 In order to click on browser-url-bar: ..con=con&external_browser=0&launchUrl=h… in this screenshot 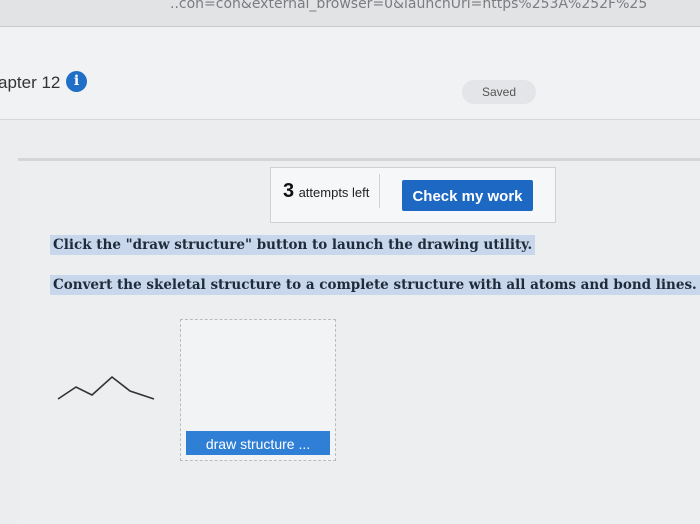, I will do `click(350, 13)`.